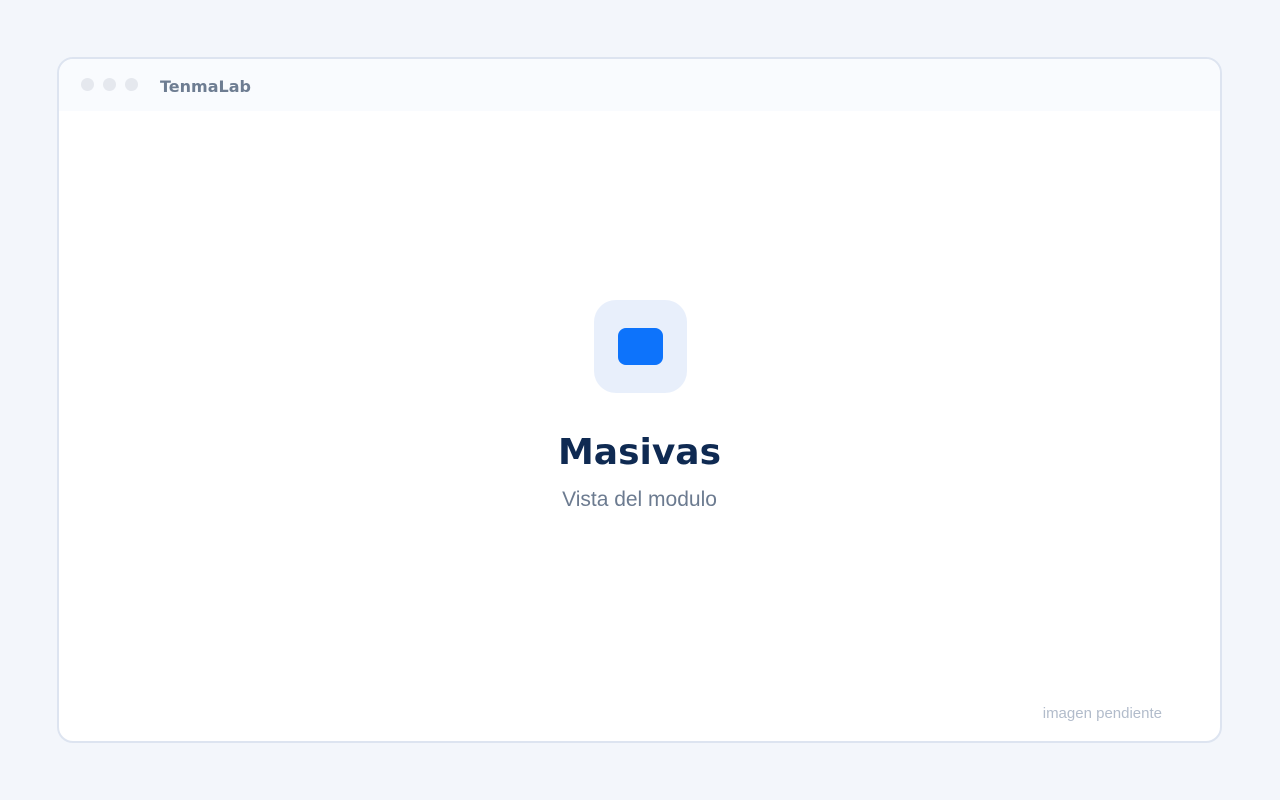  I want to click on module-icon-container, so click(640, 346).